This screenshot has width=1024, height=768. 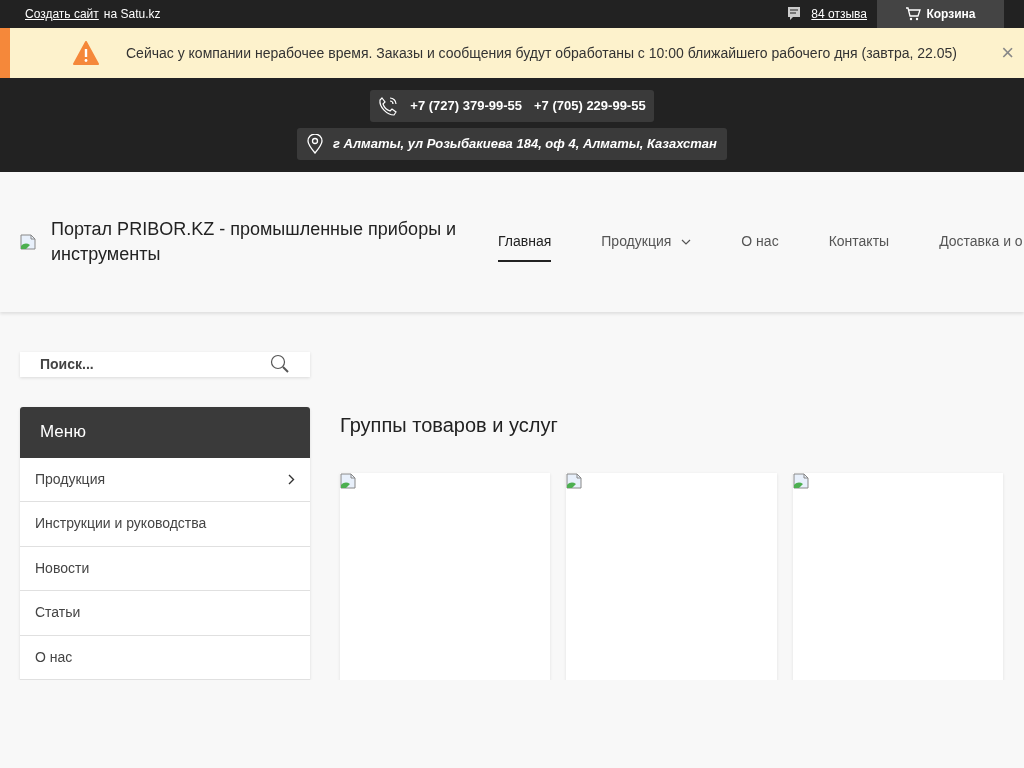 I want to click on site-title: Портал PRIBOR.KZ - промышленные приборы и инструменты, so click(x=254, y=242).